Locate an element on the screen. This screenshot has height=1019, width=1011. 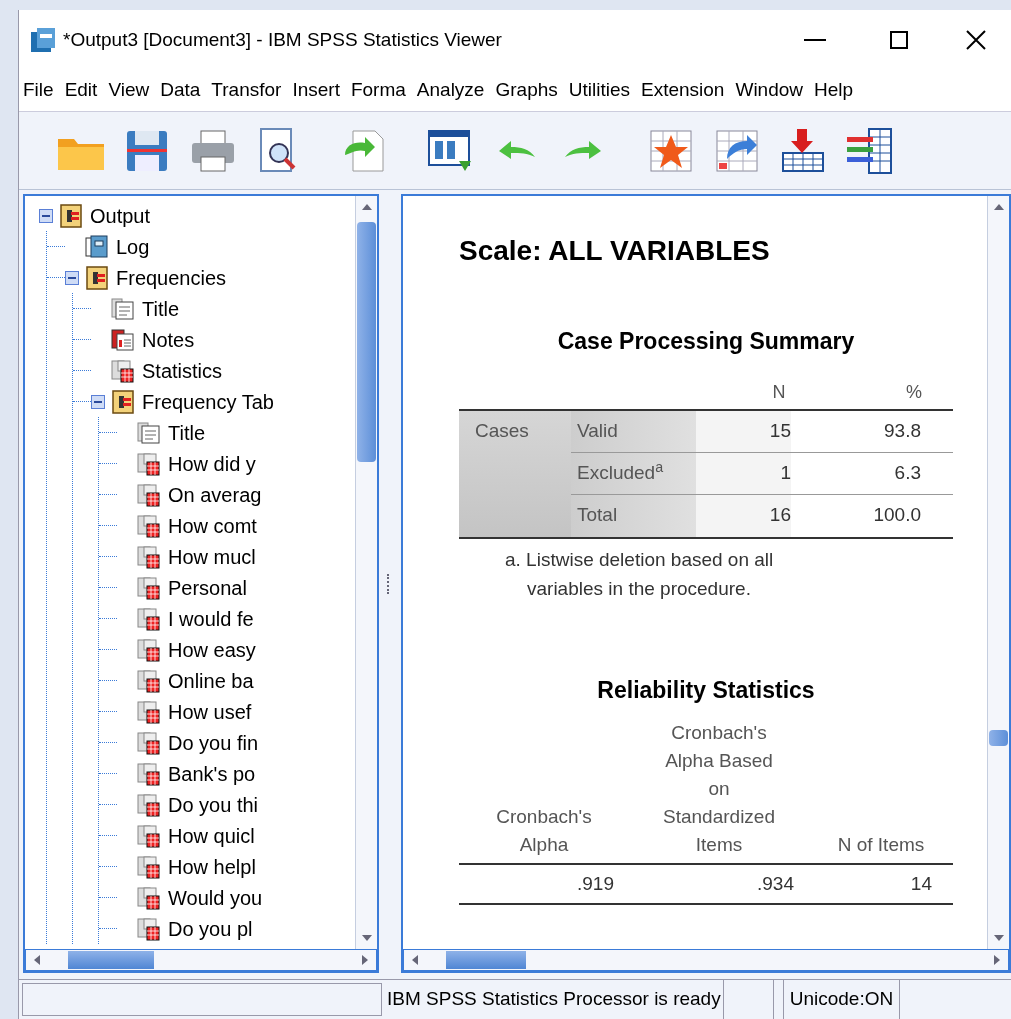
table-cell-text: .934 is located at coordinates (775, 883).